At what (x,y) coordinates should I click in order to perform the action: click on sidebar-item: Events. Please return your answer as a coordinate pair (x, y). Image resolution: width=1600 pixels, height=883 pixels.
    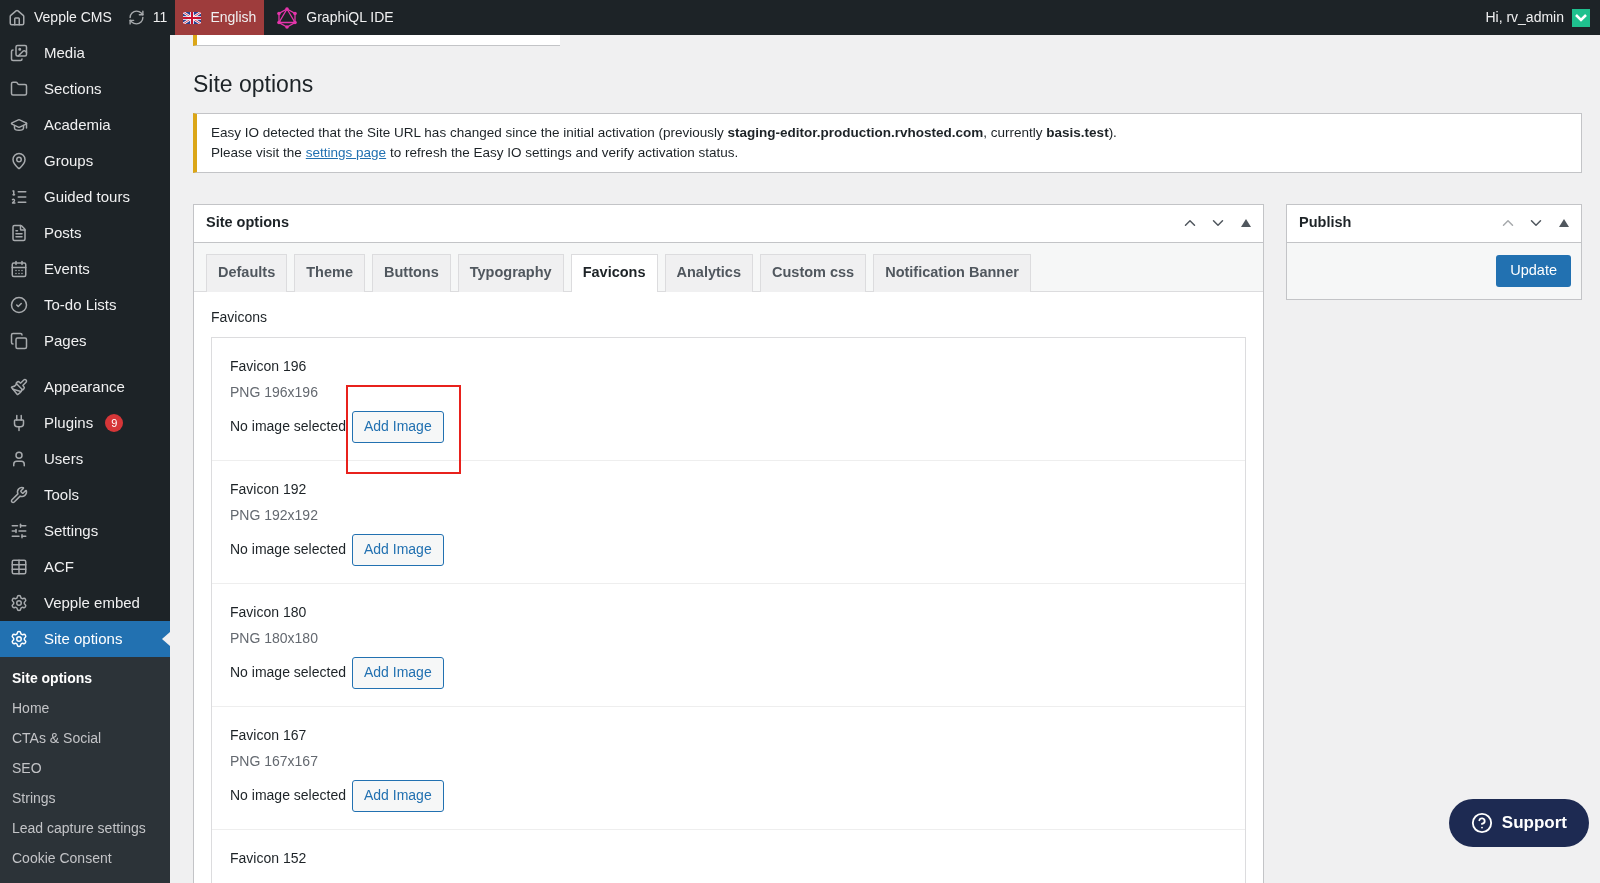
    Looking at the image, I should click on (85, 269).